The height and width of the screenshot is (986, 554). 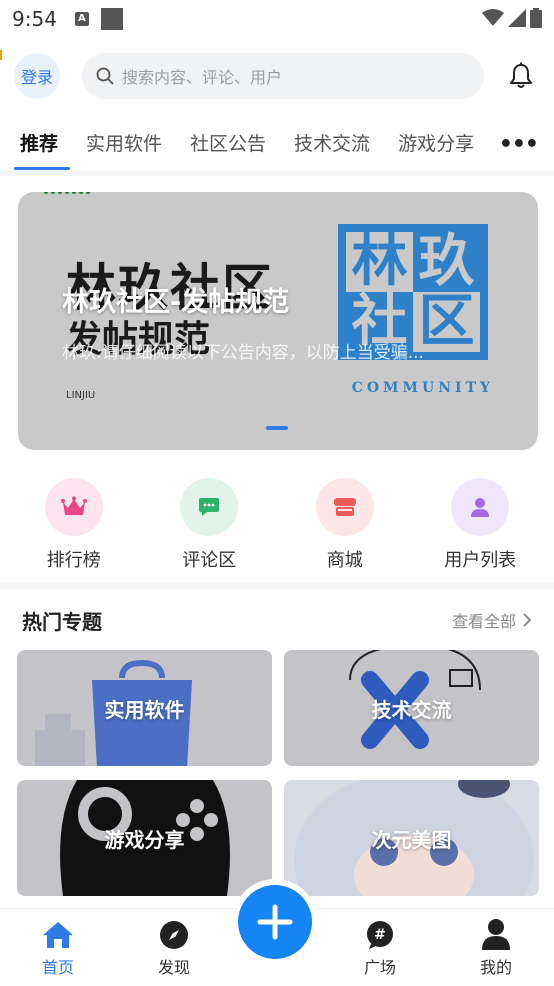 I want to click on nav-label: 首页, so click(x=57, y=967).